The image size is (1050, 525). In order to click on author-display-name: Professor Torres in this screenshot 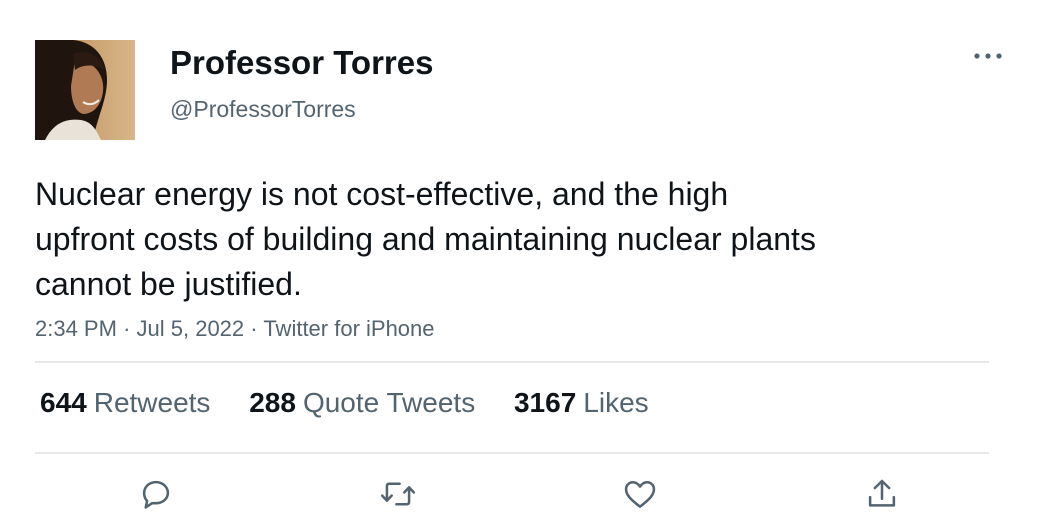, I will do `click(301, 63)`.